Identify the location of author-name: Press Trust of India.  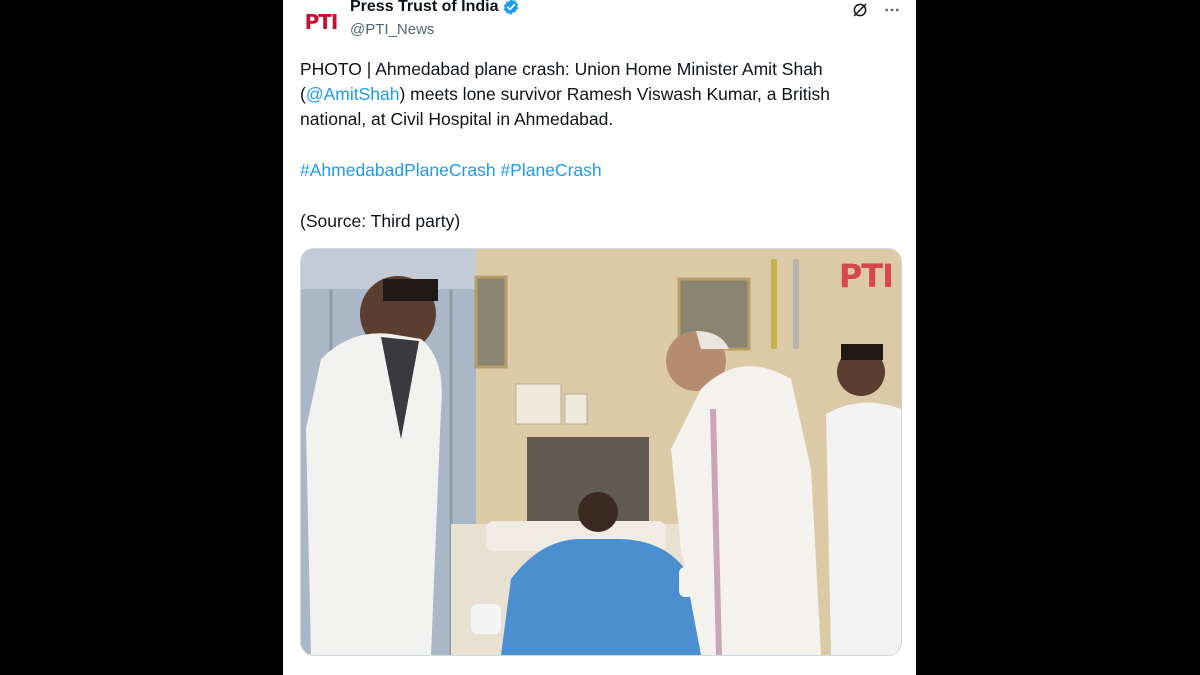
(424, 8).